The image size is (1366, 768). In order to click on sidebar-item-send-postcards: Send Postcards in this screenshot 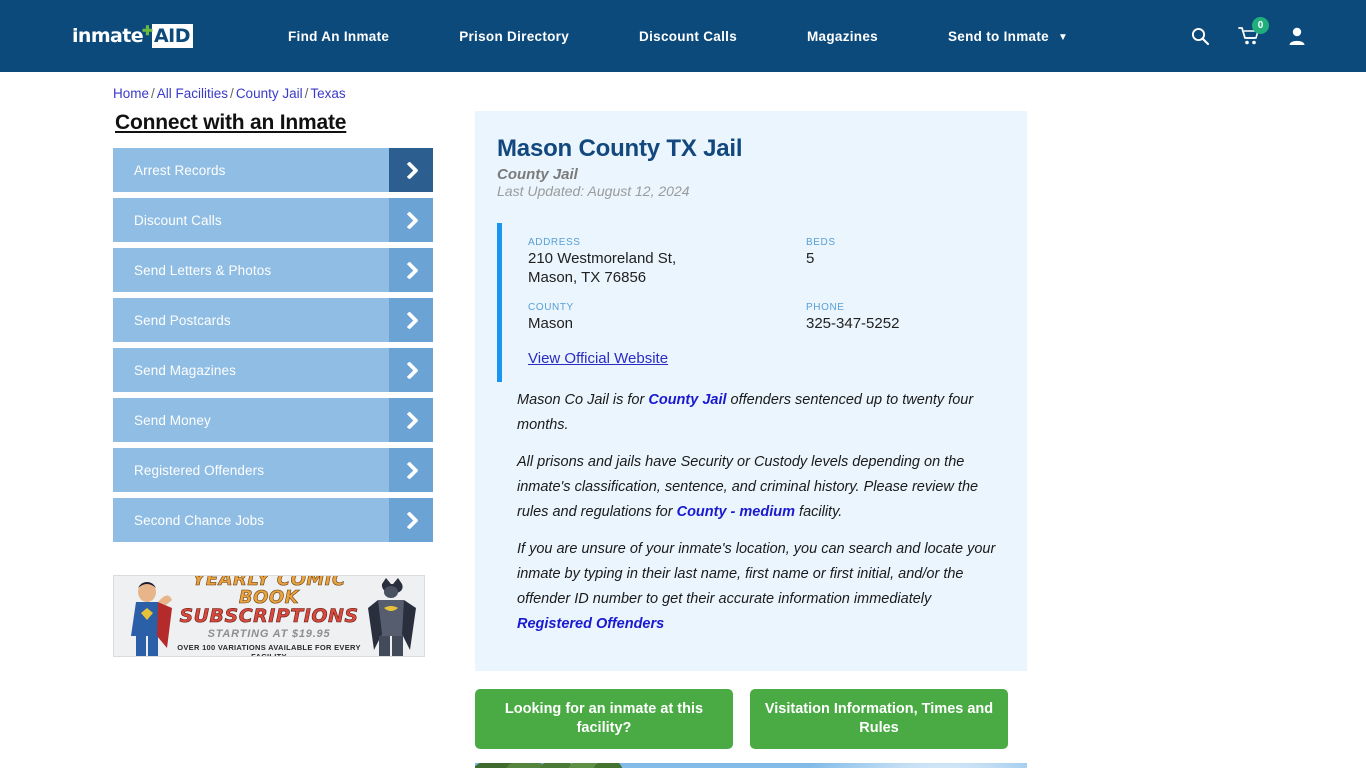, I will do `click(273, 320)`.